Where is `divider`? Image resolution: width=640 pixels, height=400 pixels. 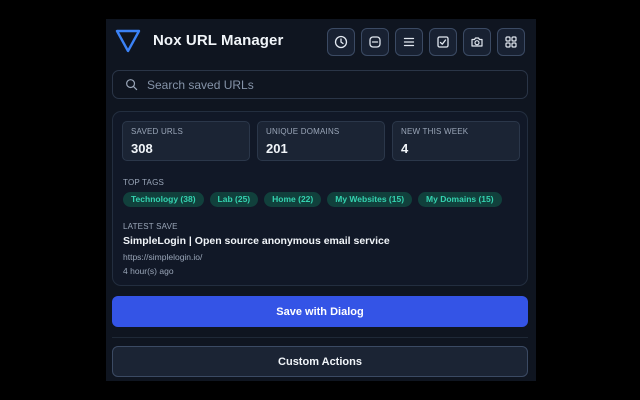 divider is located at coordinates (320, 337).